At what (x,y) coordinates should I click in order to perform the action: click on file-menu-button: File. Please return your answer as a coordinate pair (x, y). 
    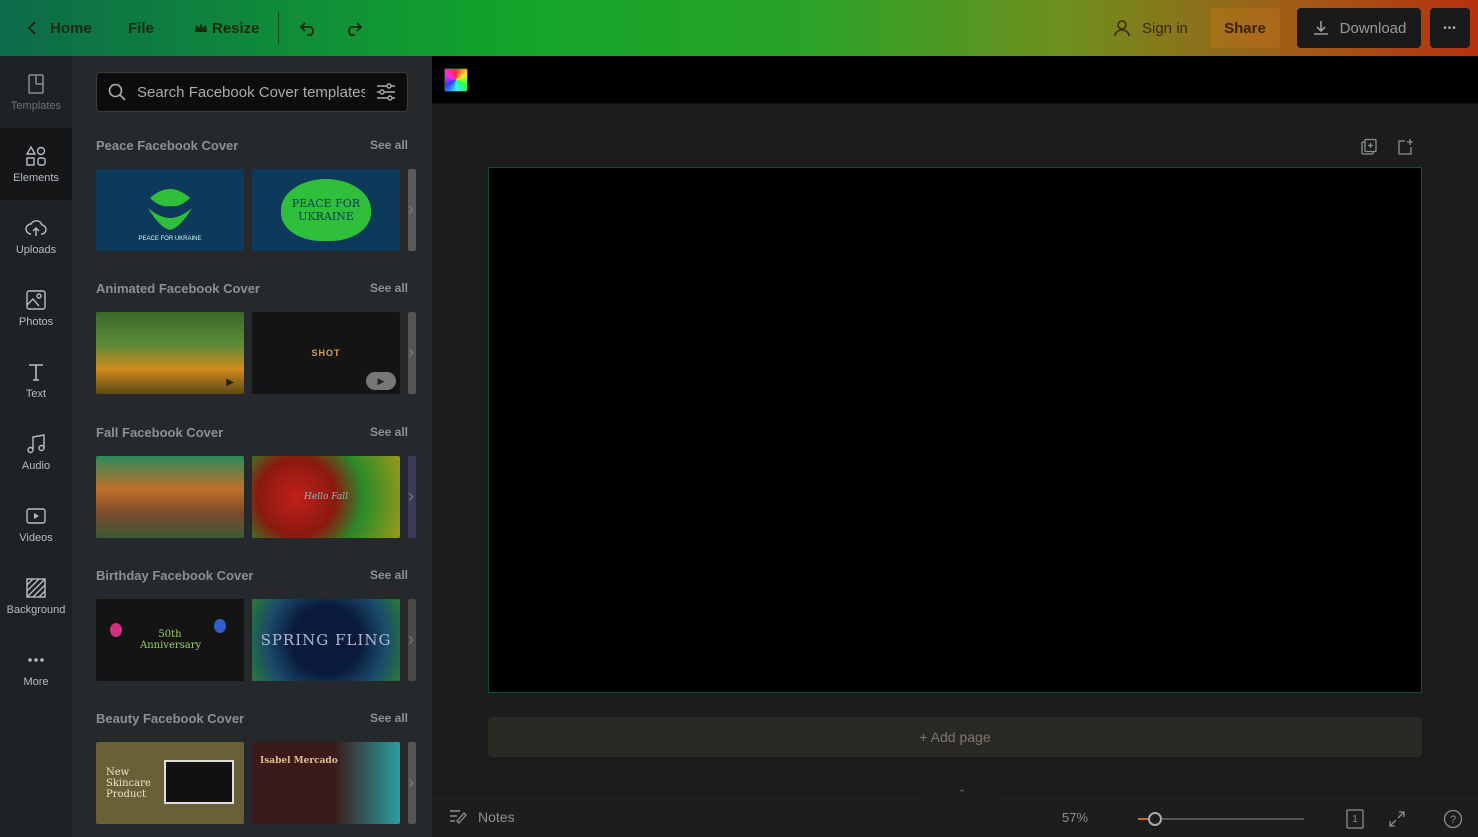
    Looking at the image, I should click on (141, 28).